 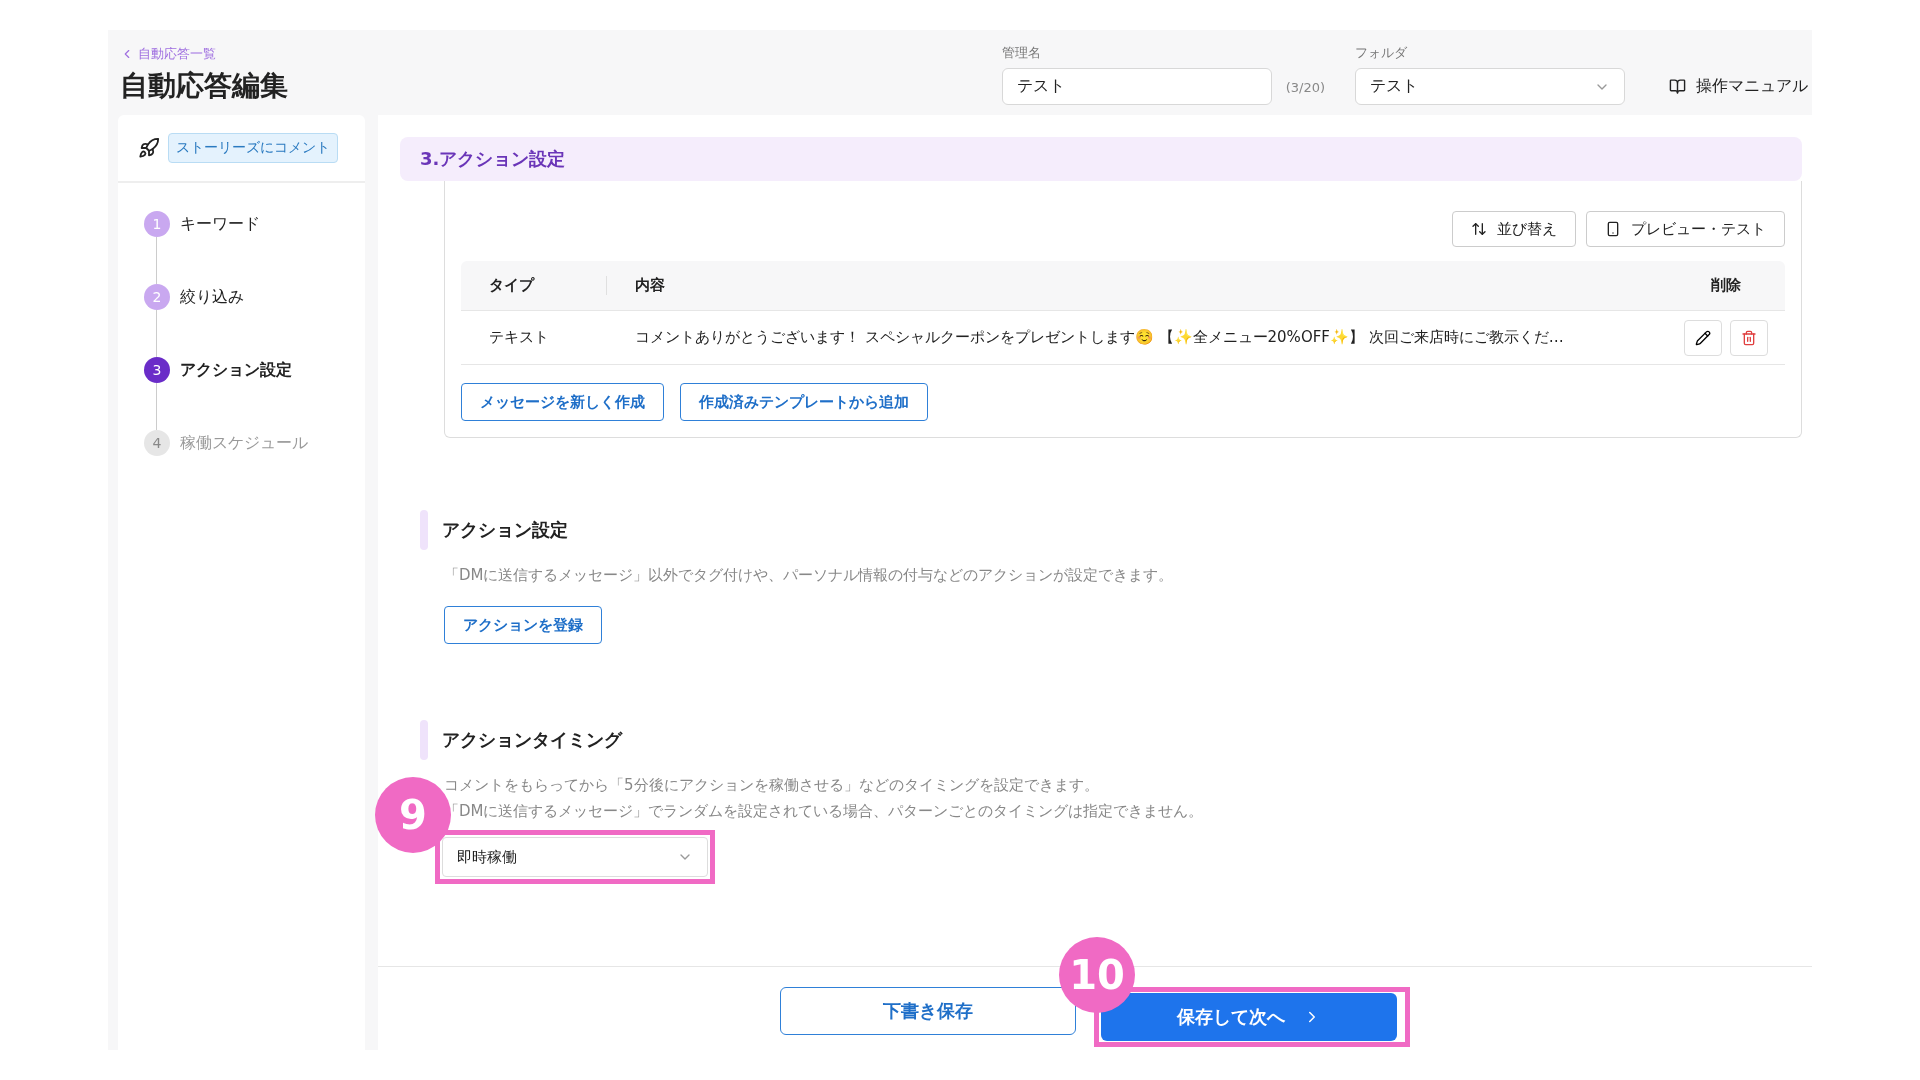 I want to click on manual-link: 操作マニュアル, so click(x=1738, y=86).